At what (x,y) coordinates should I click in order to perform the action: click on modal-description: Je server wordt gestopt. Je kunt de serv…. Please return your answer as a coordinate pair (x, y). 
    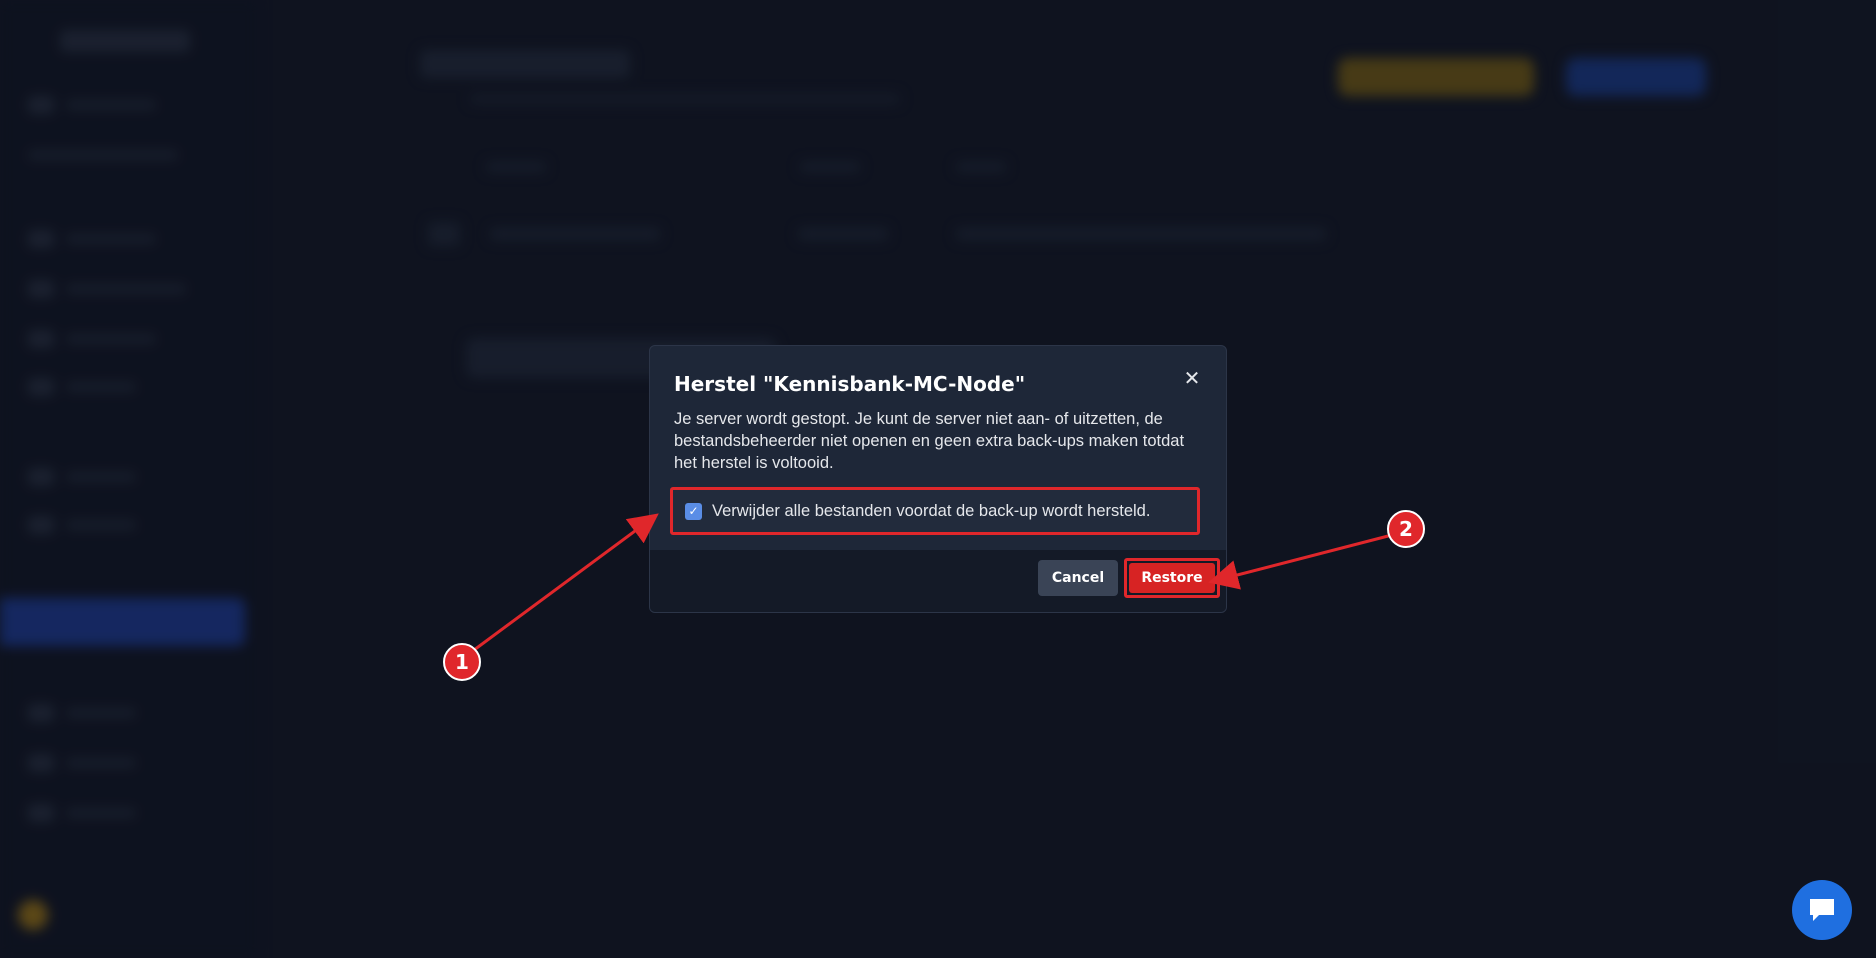
    Looking at the image, I should click on (929, 441).